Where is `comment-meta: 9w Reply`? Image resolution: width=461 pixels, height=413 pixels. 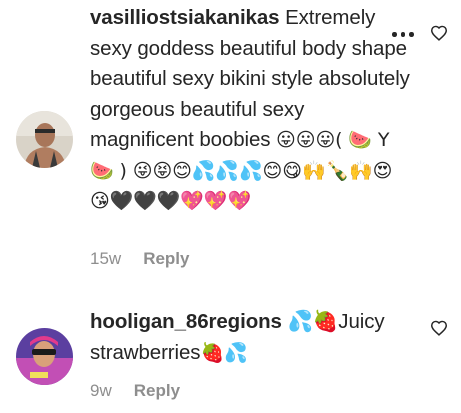
comment-meta: 9w Reply is located at coordinates (135, 391).